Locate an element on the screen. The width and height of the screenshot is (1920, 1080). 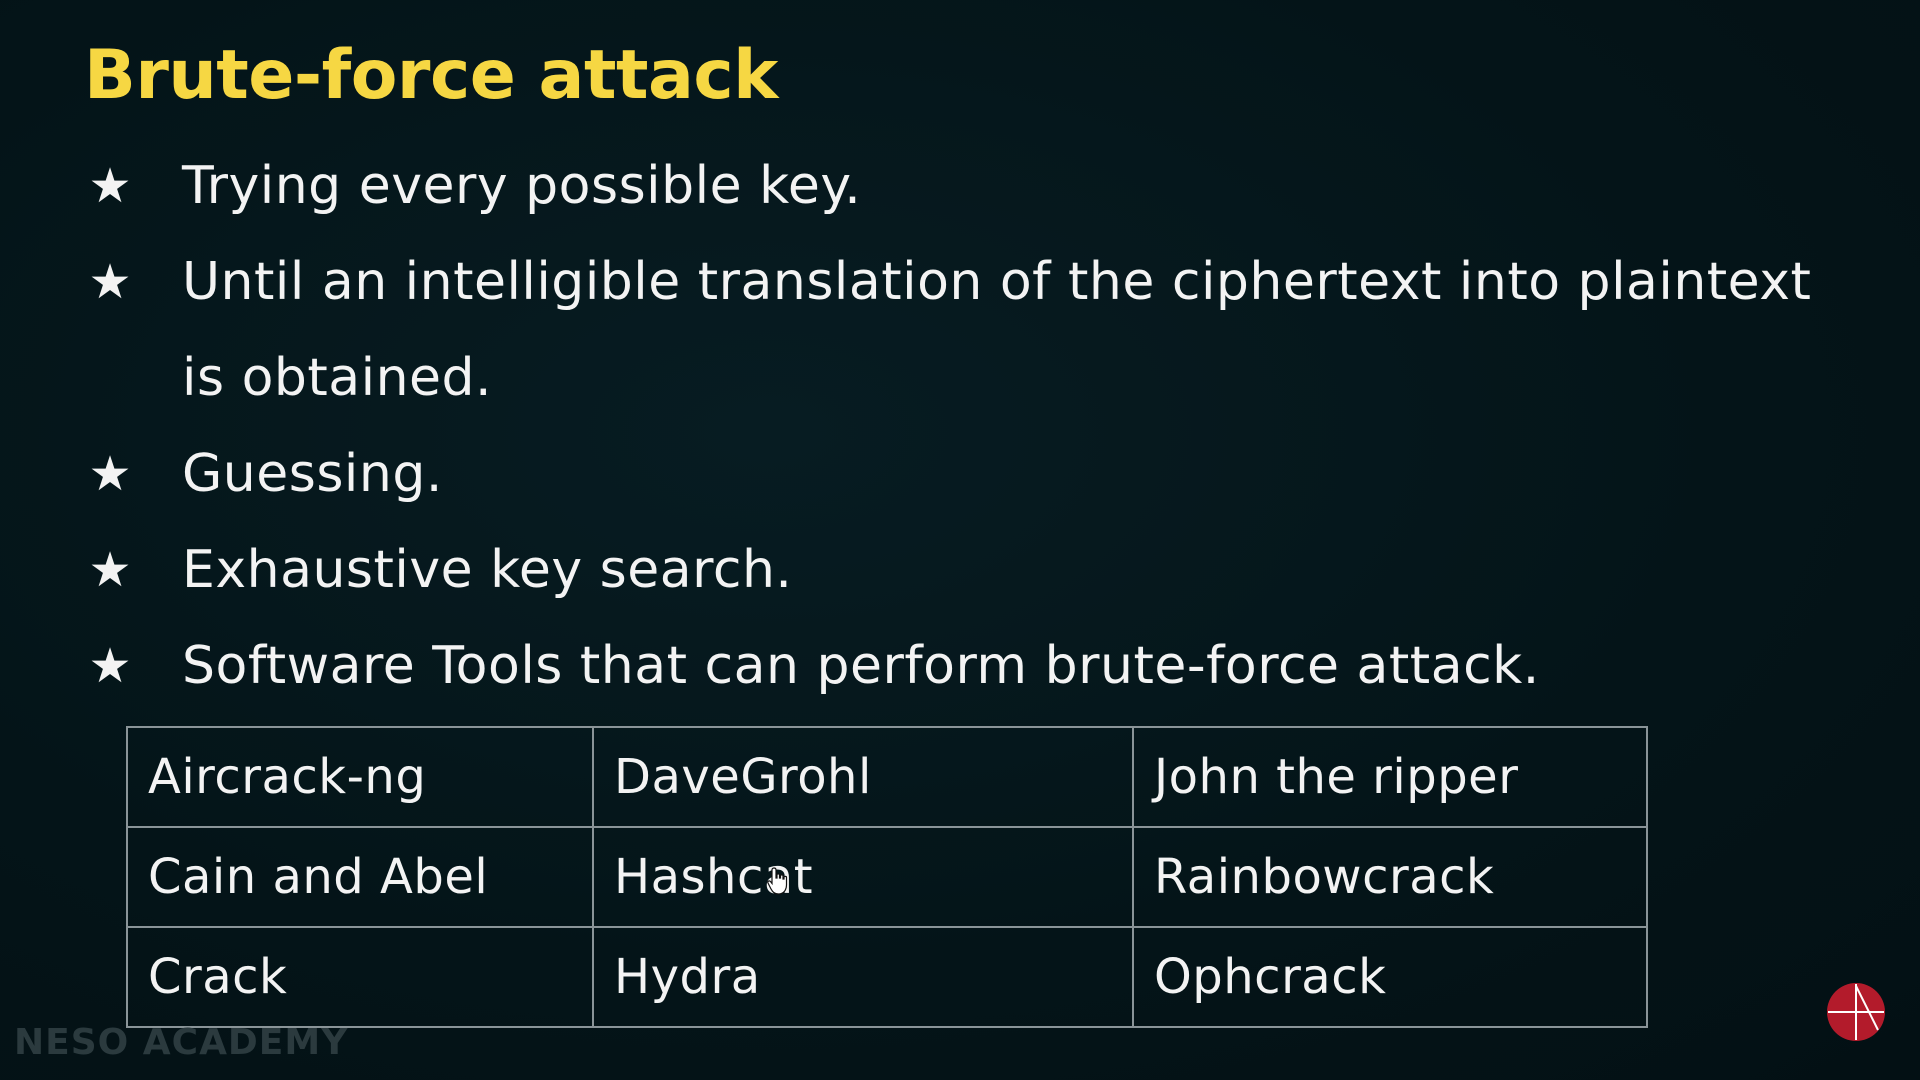
bullet-item: ★ Exhaustive key search. is located at coordinates (964, 570).